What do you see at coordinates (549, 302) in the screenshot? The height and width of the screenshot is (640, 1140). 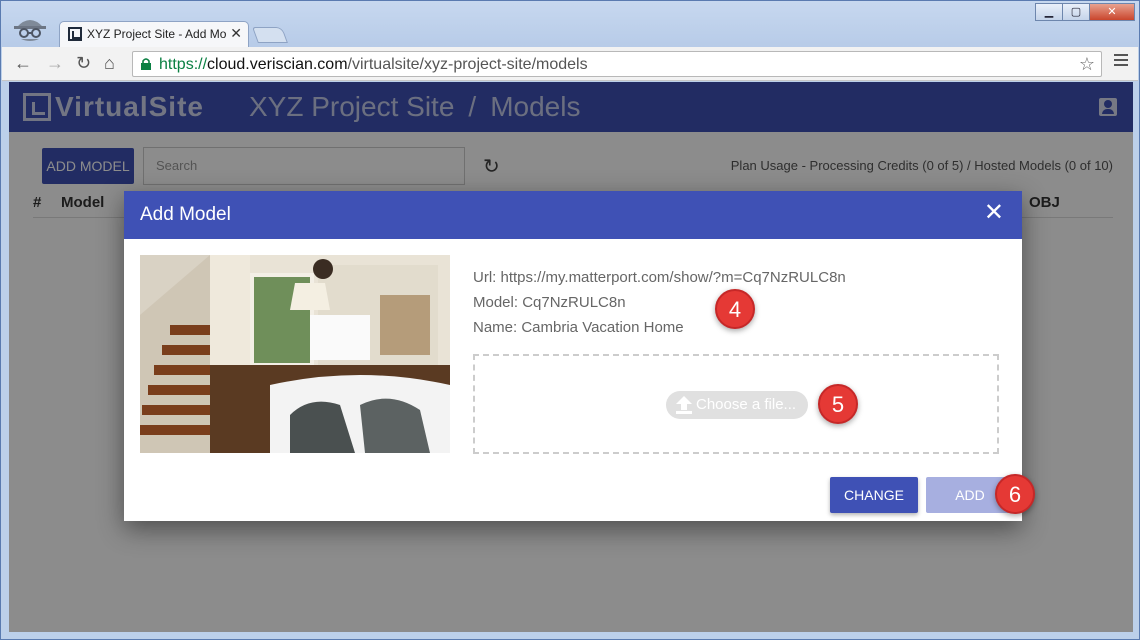 I see `model-id-text: Model: Cq7NzRULC8n` at bounding box center [549, 302].